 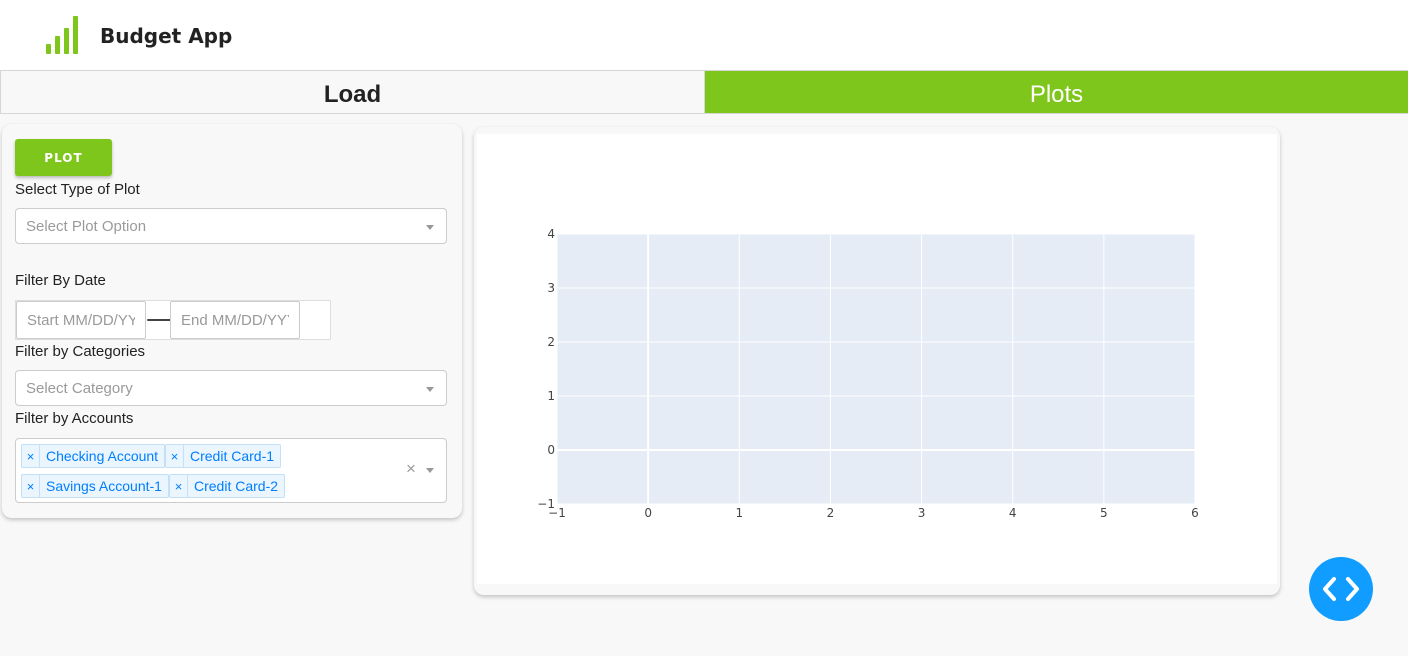 What do you see at coordinates (648, 513) in the screenshot?
I see `x-tick-label: 0` at bounding box center [648, 513].